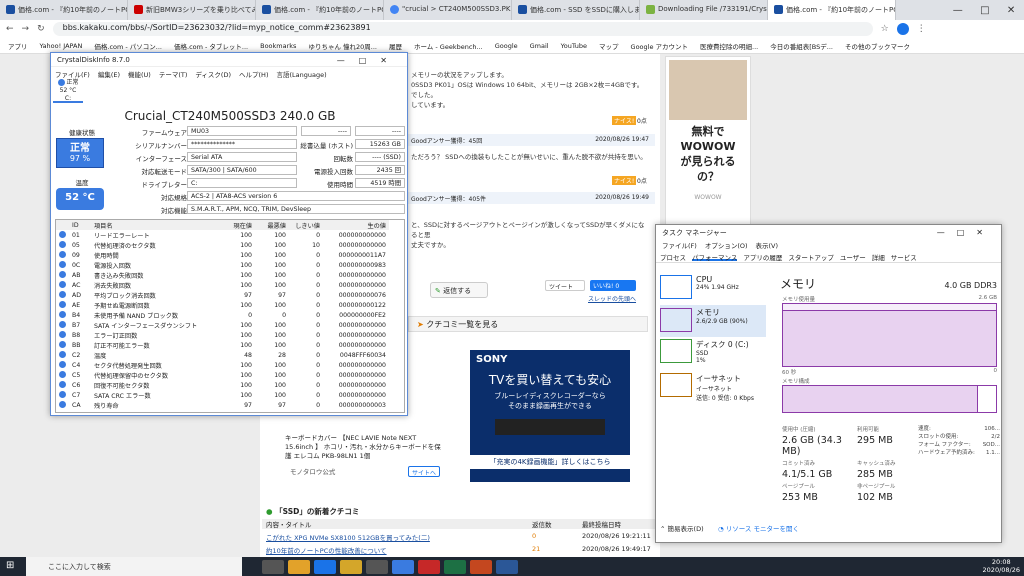 This screenshot has width=1024, height=576. I want to click on mail-icon, so click(403, 566).